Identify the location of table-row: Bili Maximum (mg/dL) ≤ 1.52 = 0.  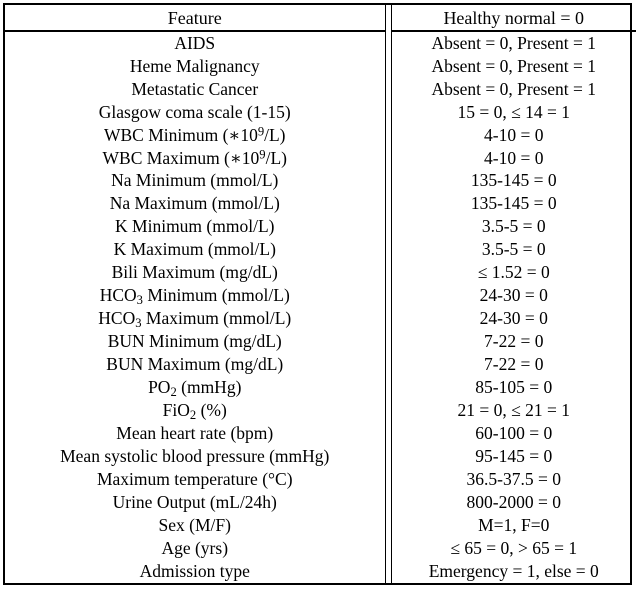
(320, 273).